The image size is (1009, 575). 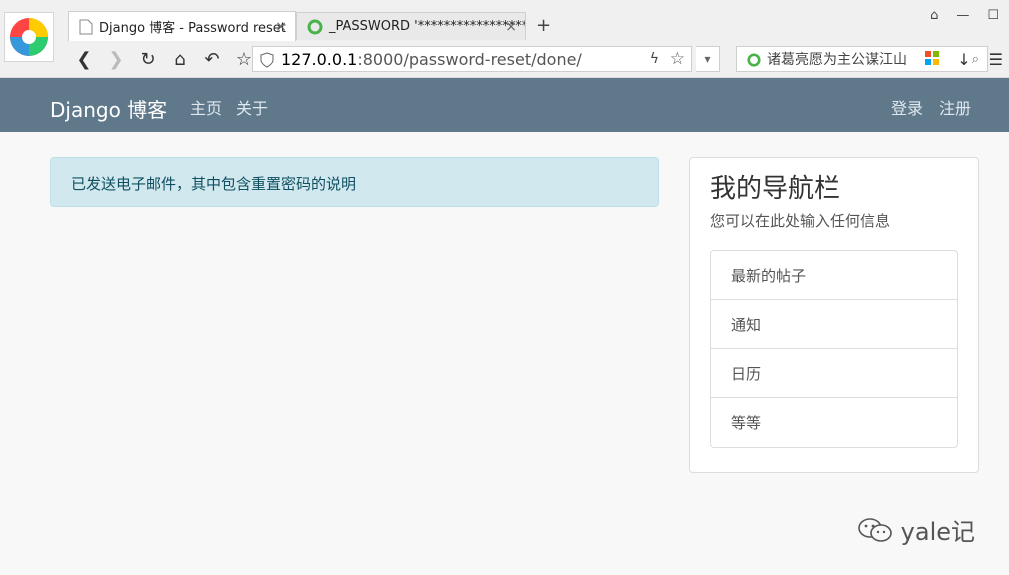 I want to click on menu-icon: ☰, so click(x=996, y=59).